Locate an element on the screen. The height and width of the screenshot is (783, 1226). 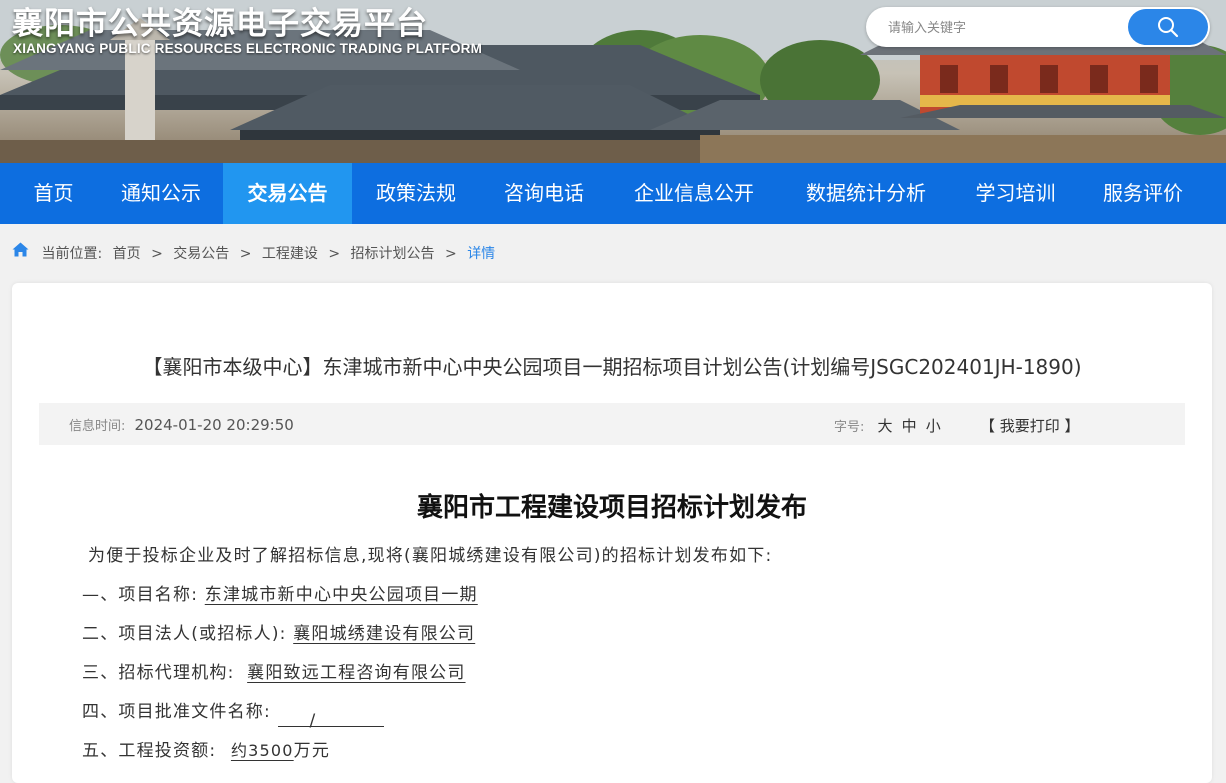
investment-unit: 万元 is located at coordinates (312, 751).